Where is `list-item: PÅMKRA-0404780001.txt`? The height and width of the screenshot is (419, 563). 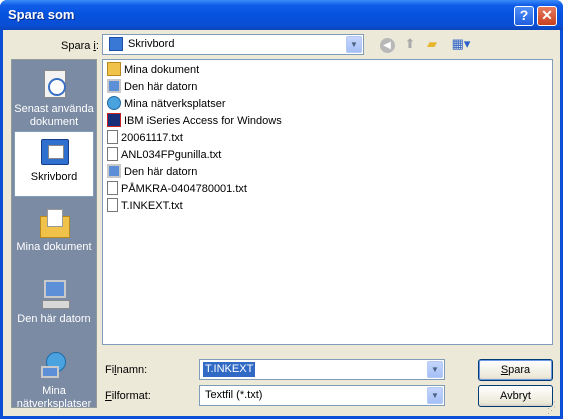
list-item: PÅMKRA-0404780001.txt is located at coordinates (177, 189).